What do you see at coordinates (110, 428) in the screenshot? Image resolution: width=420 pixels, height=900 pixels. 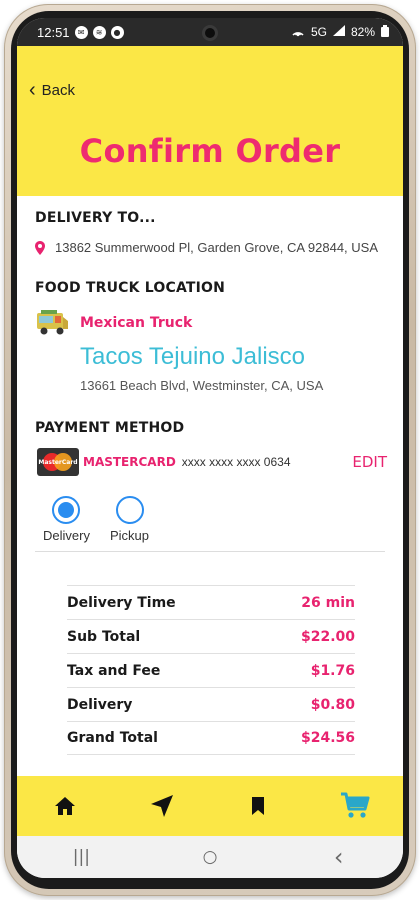 I see `payment-heading: PAYMENT METHOD` at bounding box center [110, 428].